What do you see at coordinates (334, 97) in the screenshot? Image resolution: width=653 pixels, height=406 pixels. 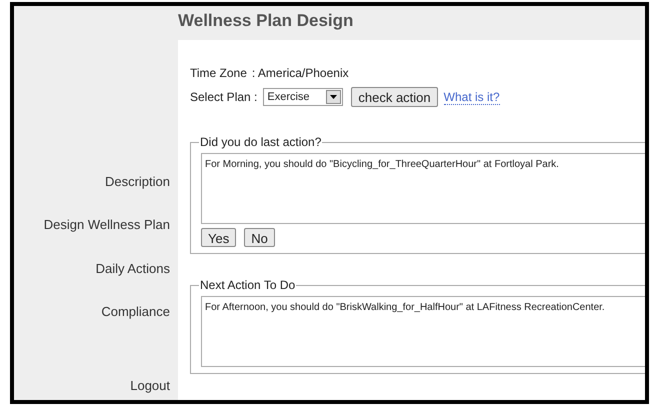 I see `caret-icon` at bounding box center [334, 97].